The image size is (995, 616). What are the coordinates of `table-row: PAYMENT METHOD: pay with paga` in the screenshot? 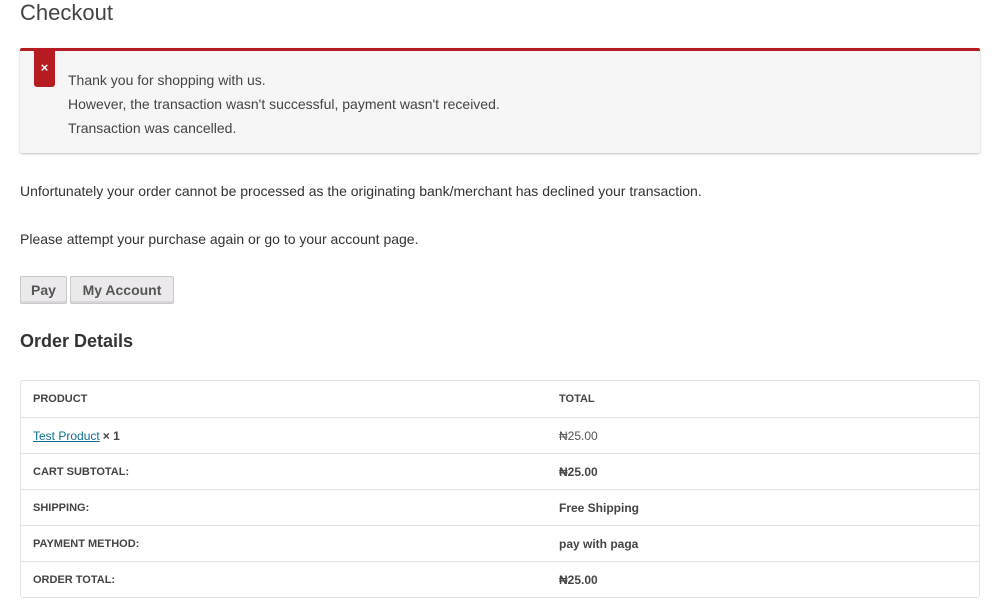 It's located at (500, 543).